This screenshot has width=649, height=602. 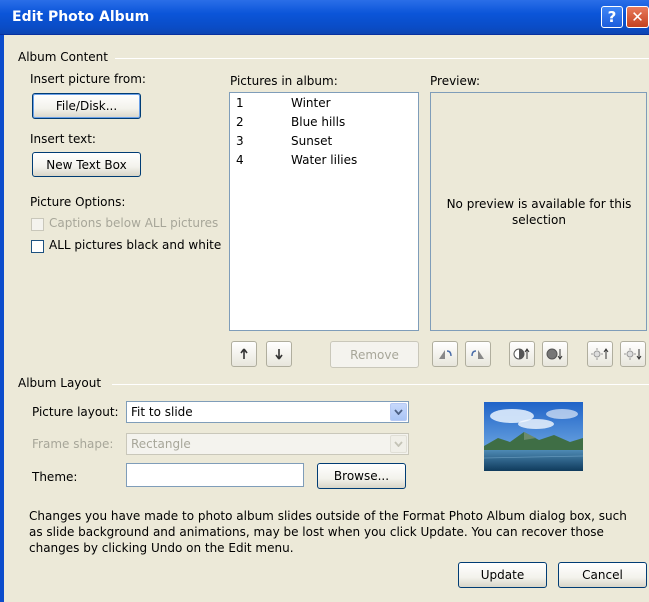 What do you see at coordinates (215, 475) in the screenshot?
I see `theme-input` at bounding box center [215, 475].